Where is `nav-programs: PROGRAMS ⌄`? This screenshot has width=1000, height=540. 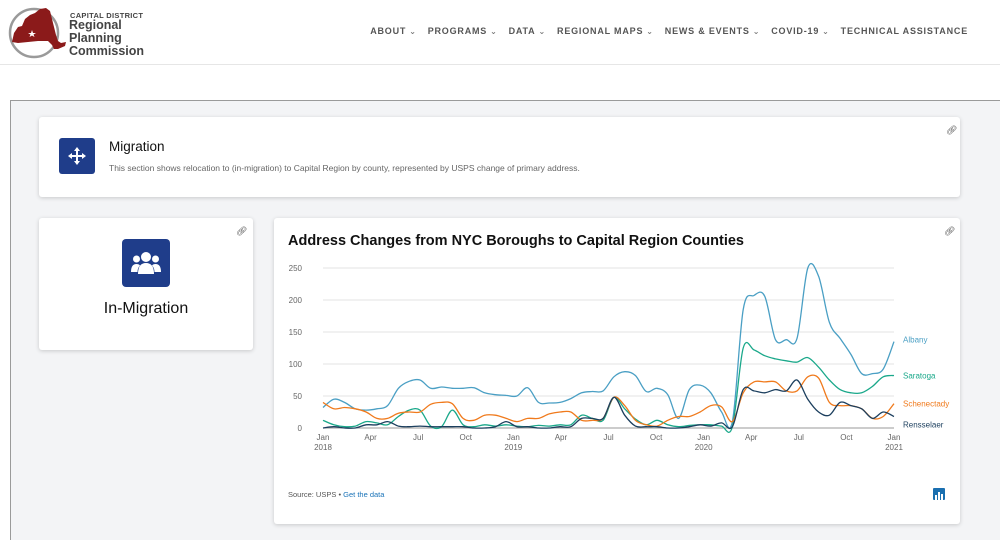 nav-programs: PROGRAMS ⌄ is located at coordinates (463, 31).